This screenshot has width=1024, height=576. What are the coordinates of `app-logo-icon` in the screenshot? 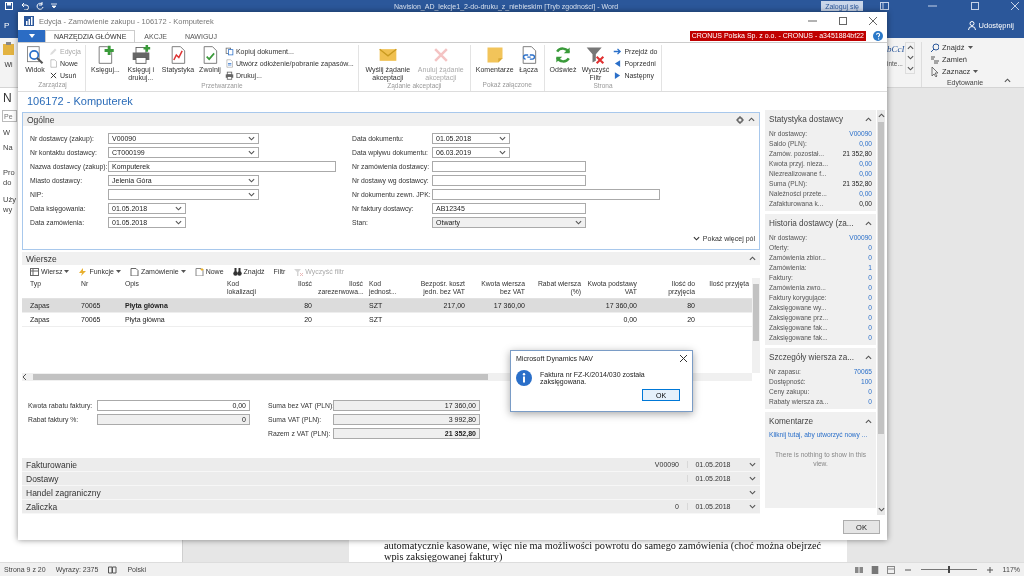 It's located at (29, 21).